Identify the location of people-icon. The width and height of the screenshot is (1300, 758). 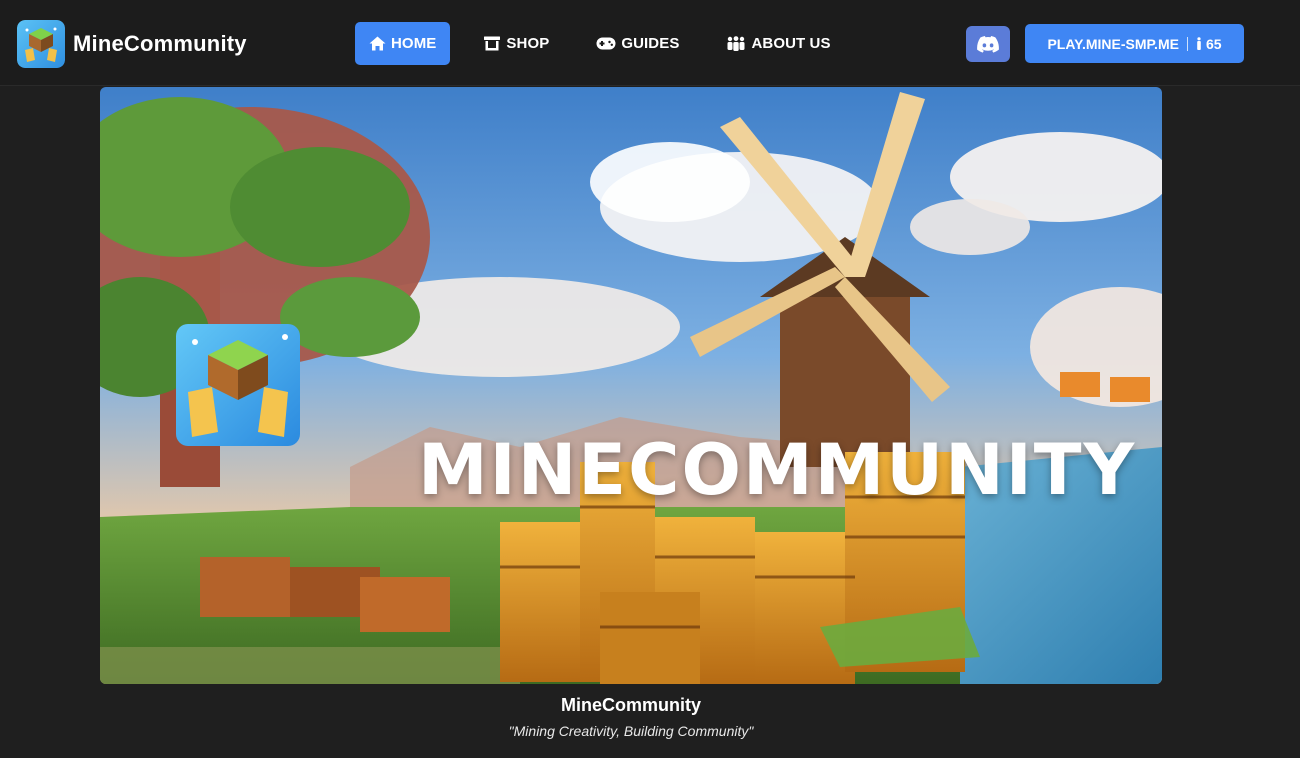
(736, 43).